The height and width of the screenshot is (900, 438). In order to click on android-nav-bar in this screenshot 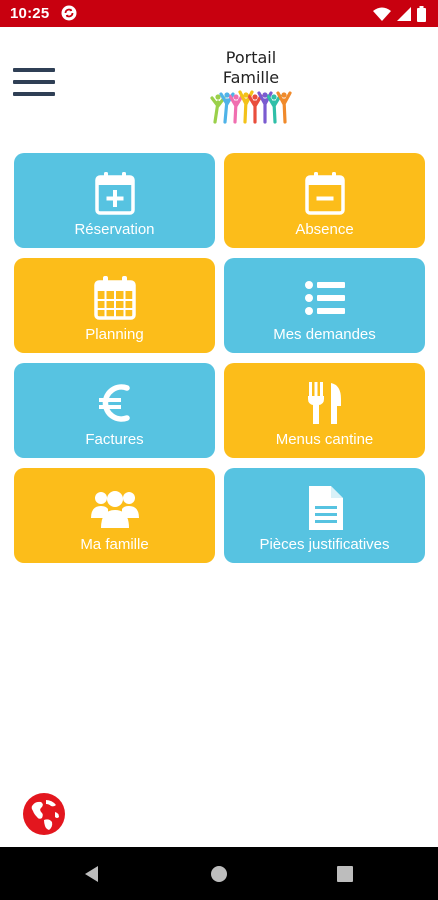, I will do `click(219, 873)`.